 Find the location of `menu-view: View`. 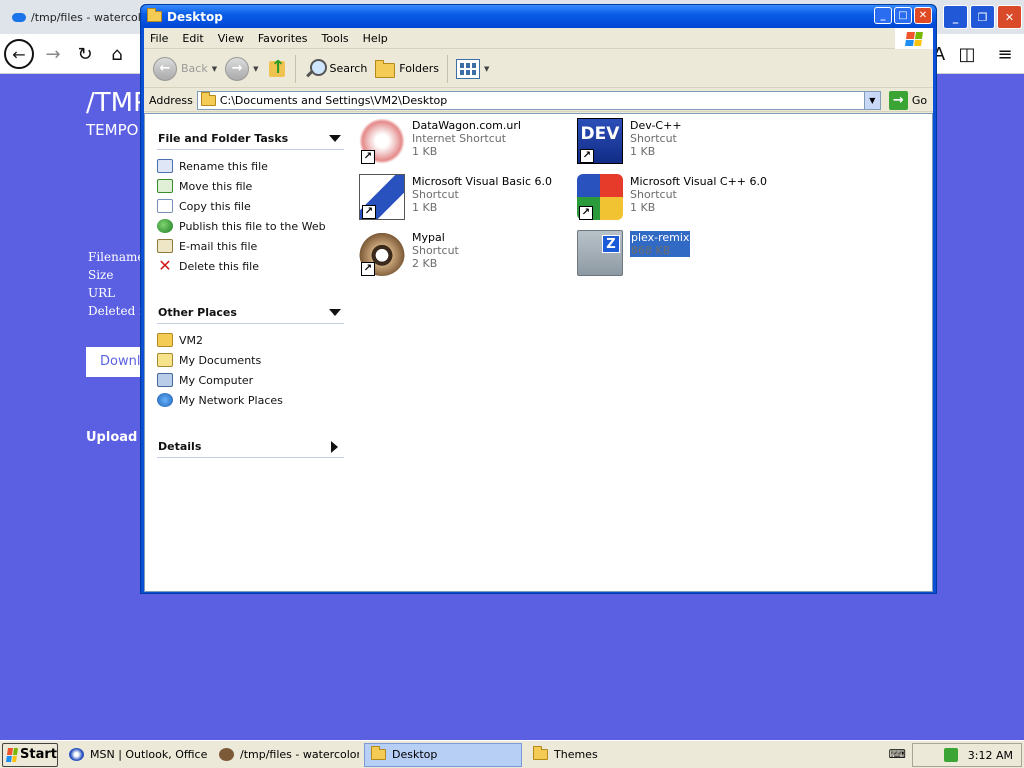

menu-view: View is located at coordinates (231, 38).